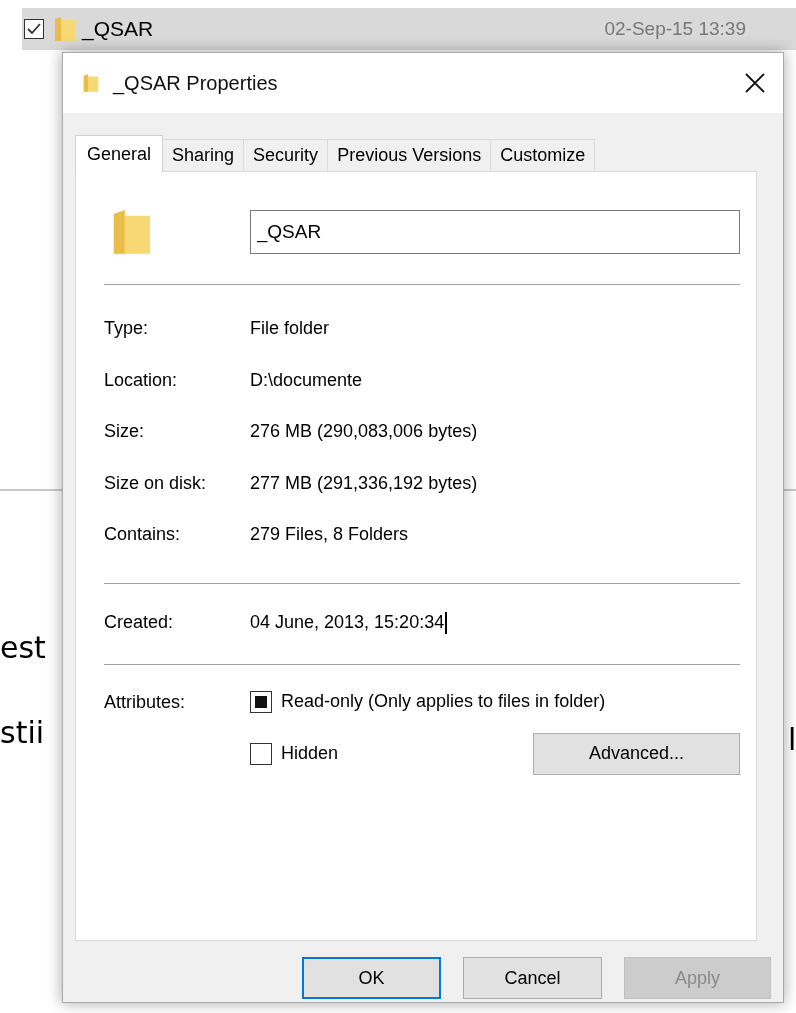 This screenshot has height=1013, width=796. What do you see at coordinates (23, 647) in the screenshot?
I see `background-text: est` at bounding box center [23, 647].